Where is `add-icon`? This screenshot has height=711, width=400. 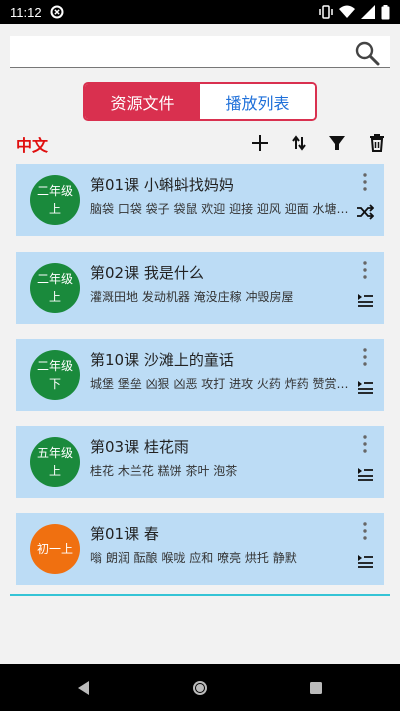 add-icon is located at coordinates (260, 143).